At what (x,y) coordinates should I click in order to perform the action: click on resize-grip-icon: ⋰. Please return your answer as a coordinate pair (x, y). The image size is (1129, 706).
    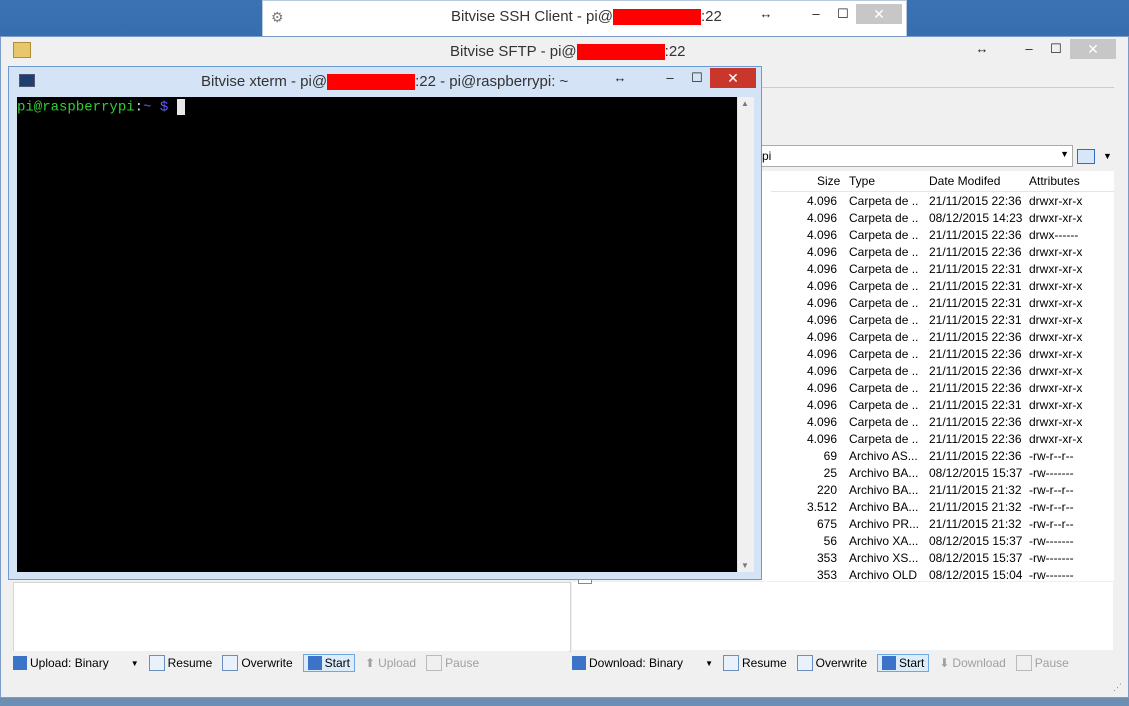
    Looking at the image, I should click on (1117, 687).